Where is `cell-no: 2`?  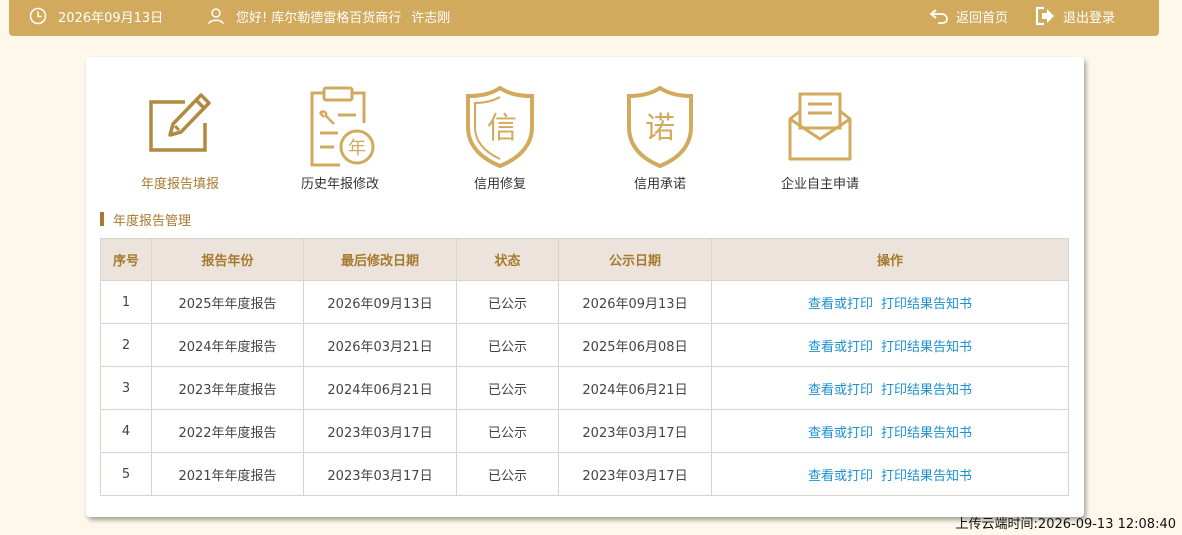 cell-no: 2 is located at coordinates (126, 345).